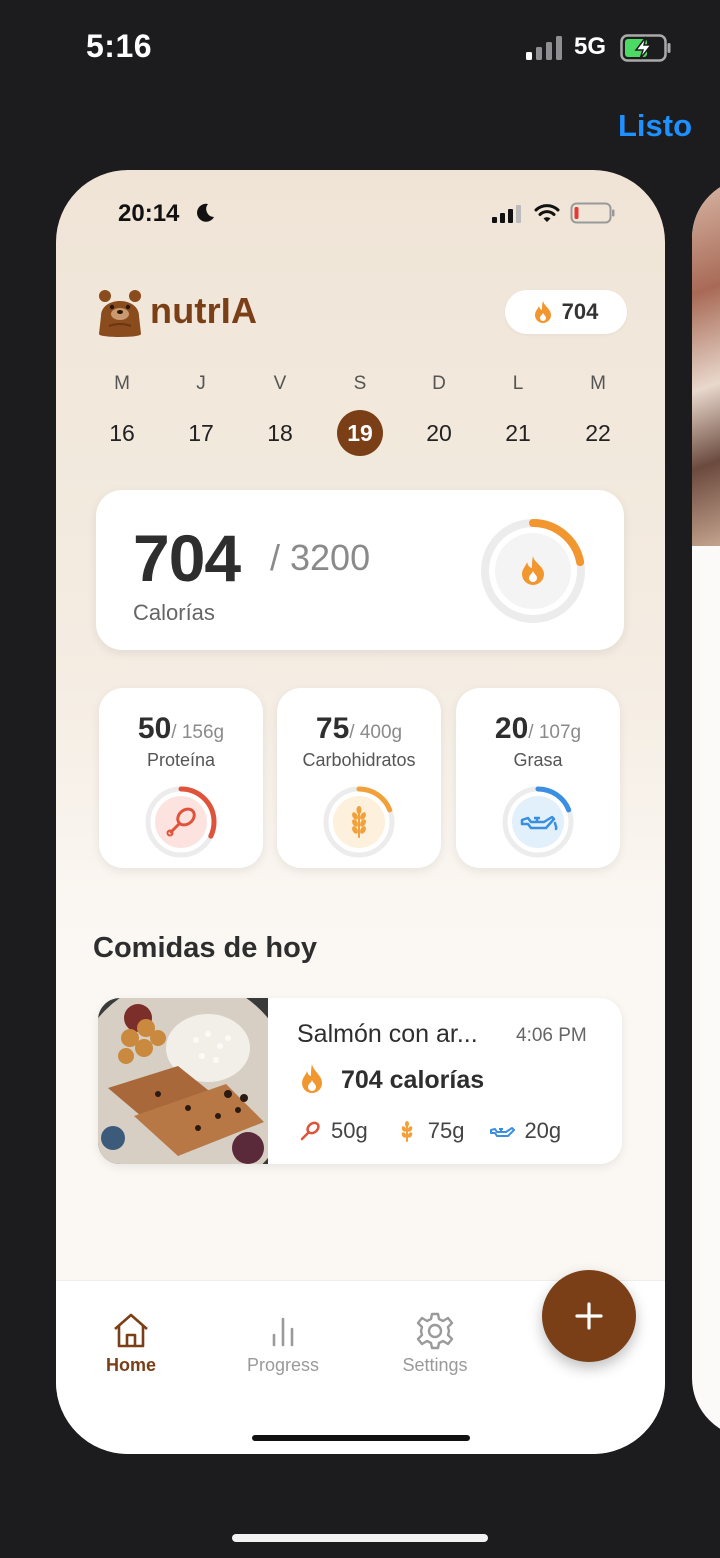 Image resolution: width=720 pixels, height=1558 pixels. What do you see at coordinates (205, 948) in the screenshot?
I see `section-title-todays-meals: Comidas de hoy` at bounding box center [205, 948].